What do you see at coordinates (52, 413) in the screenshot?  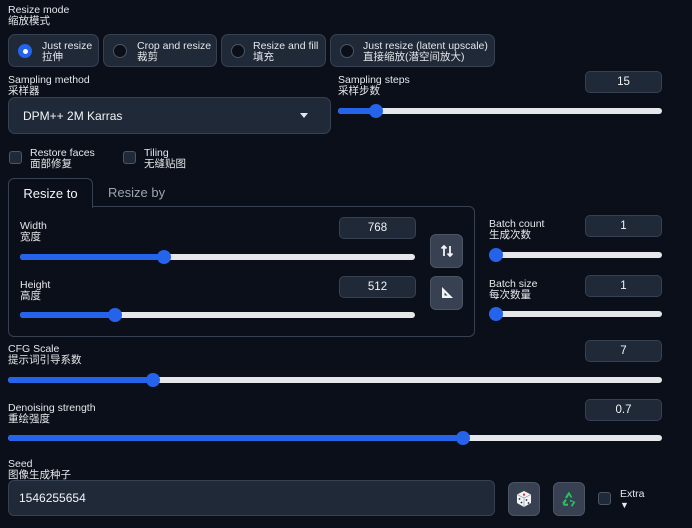 I see `denoising-strength-label: Denoising strength 重绘强度` at bounding box center [52, 413].